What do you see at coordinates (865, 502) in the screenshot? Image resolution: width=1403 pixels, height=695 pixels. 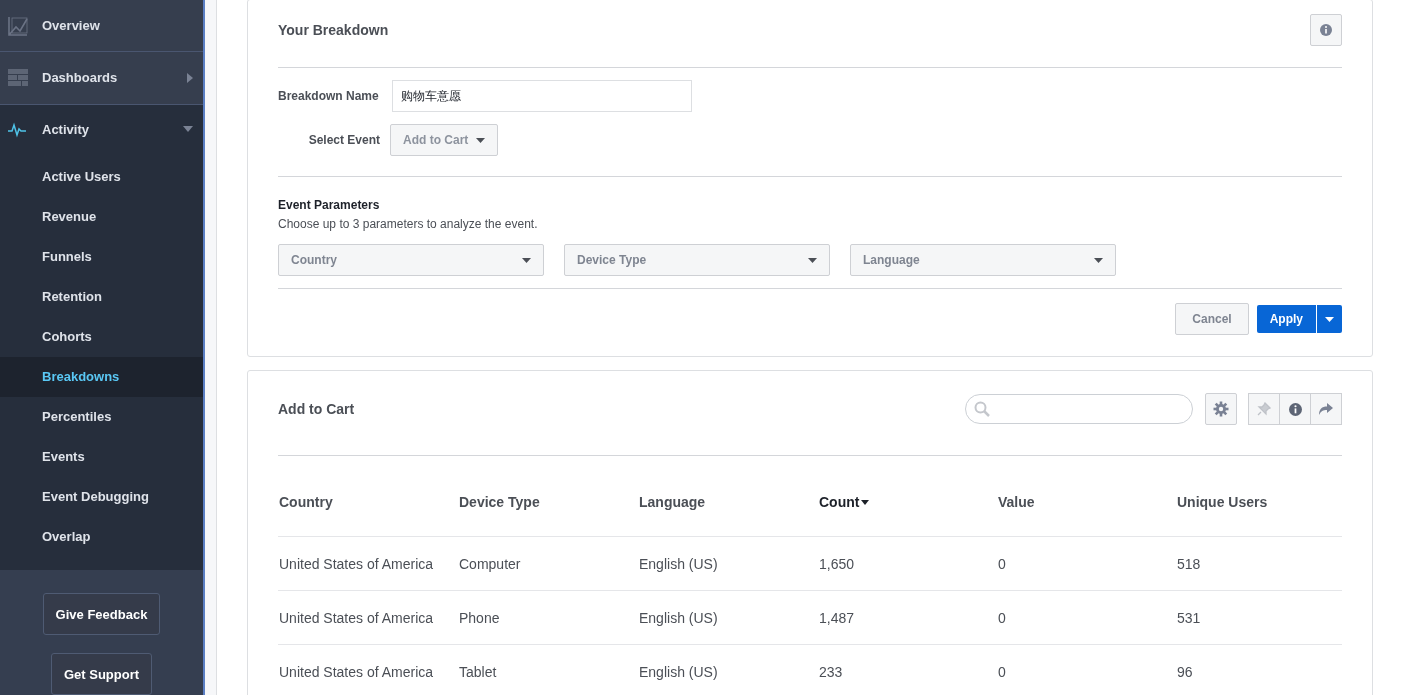 I see `sort-caret-icon` at bounding box center [865, 502].